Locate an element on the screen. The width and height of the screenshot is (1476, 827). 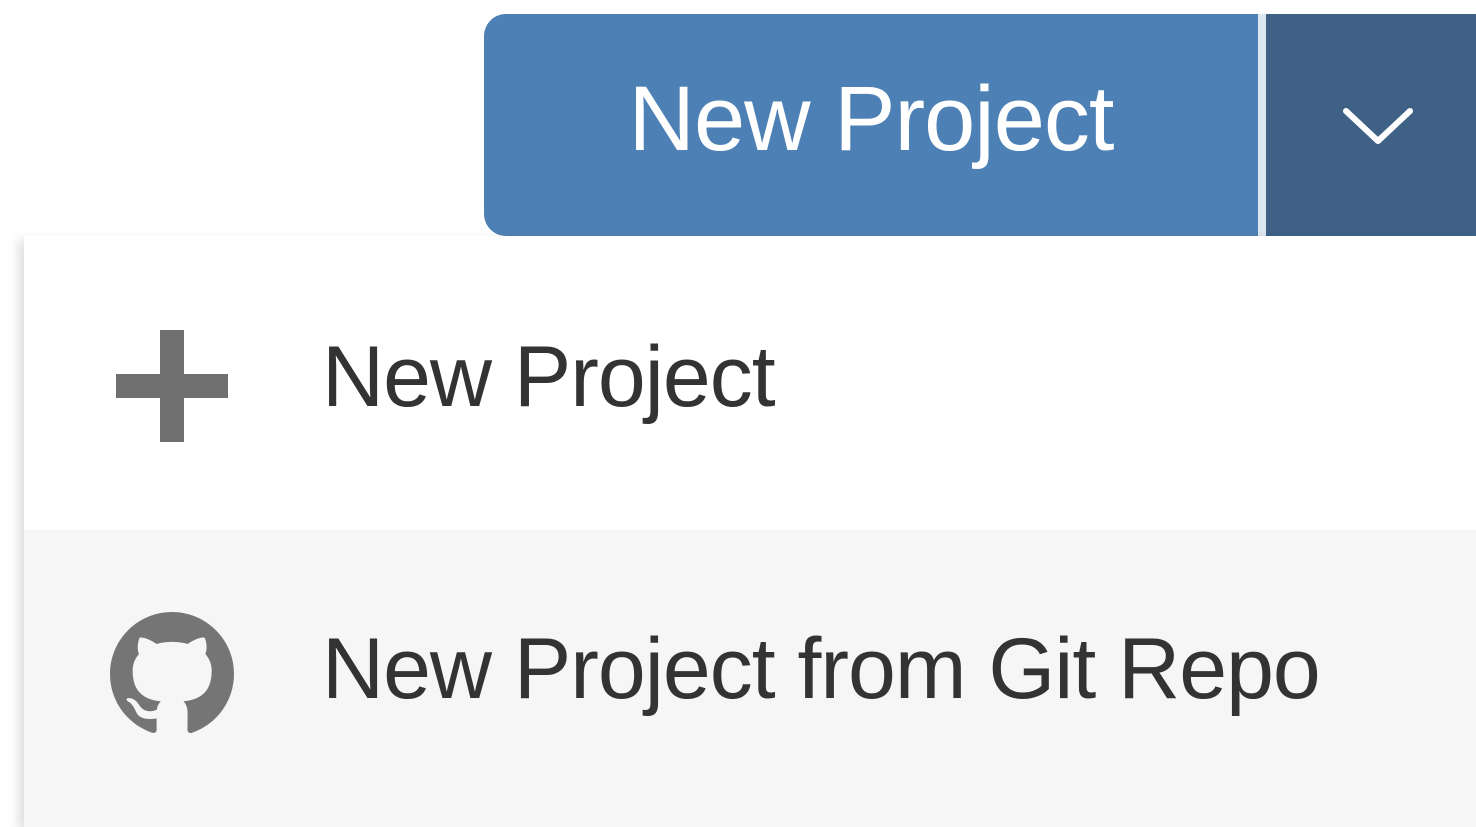
menu-item-label: New Project is located at coordinates (549, 377).